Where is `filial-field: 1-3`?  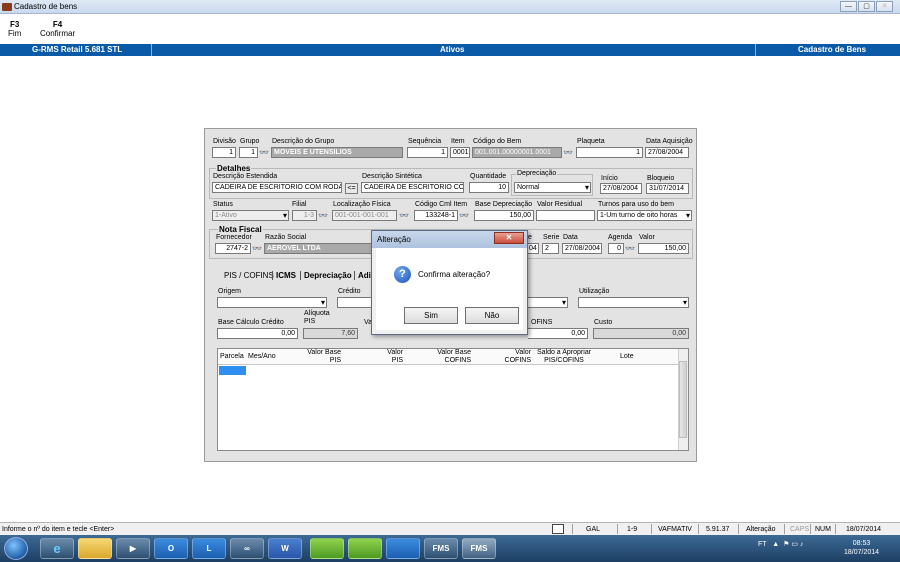
filial-field: 1-3 is located at coordinates (304, 215).